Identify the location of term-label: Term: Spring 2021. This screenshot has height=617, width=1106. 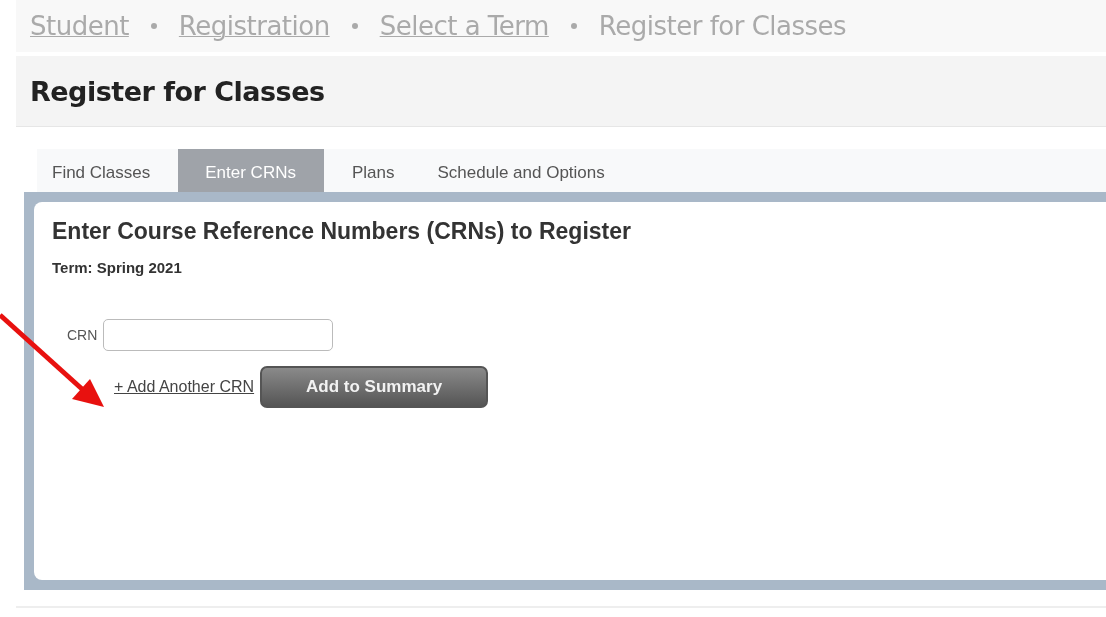
(117, 267).